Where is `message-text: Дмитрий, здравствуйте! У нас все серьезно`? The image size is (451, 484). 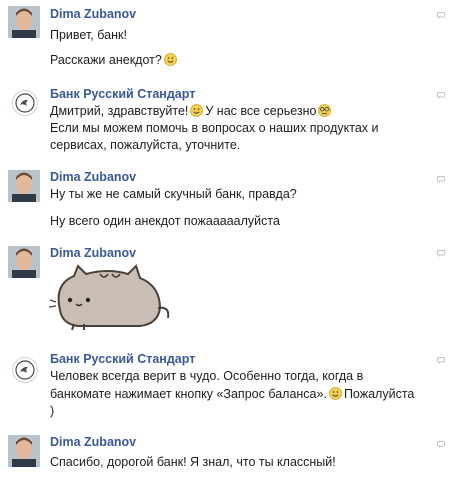 message-text: Дмитрий, здравствуйте! У нас все серьезно is located at coordinates (191, 111).